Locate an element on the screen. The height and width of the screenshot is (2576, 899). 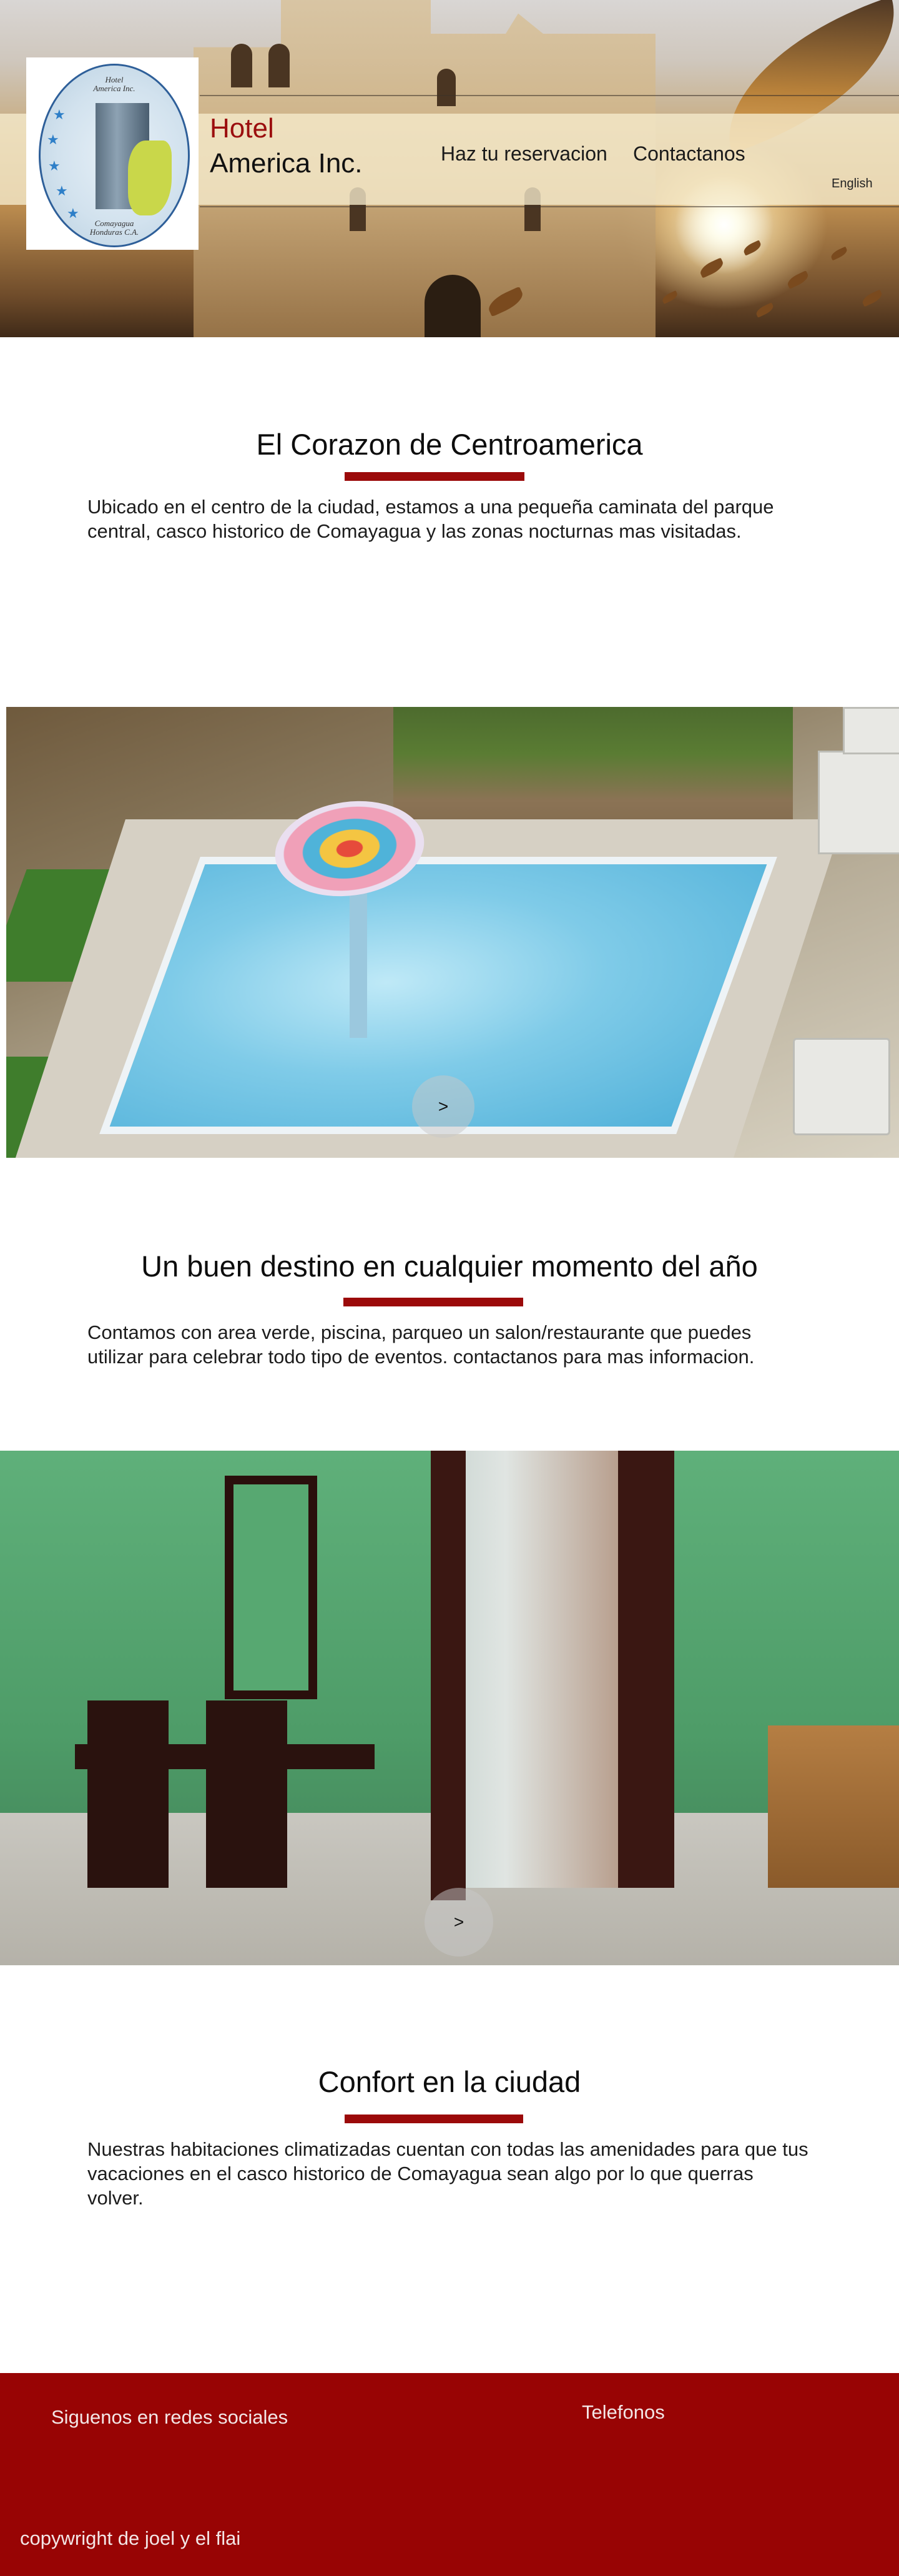
bed is located at coordinates (834, 1807).